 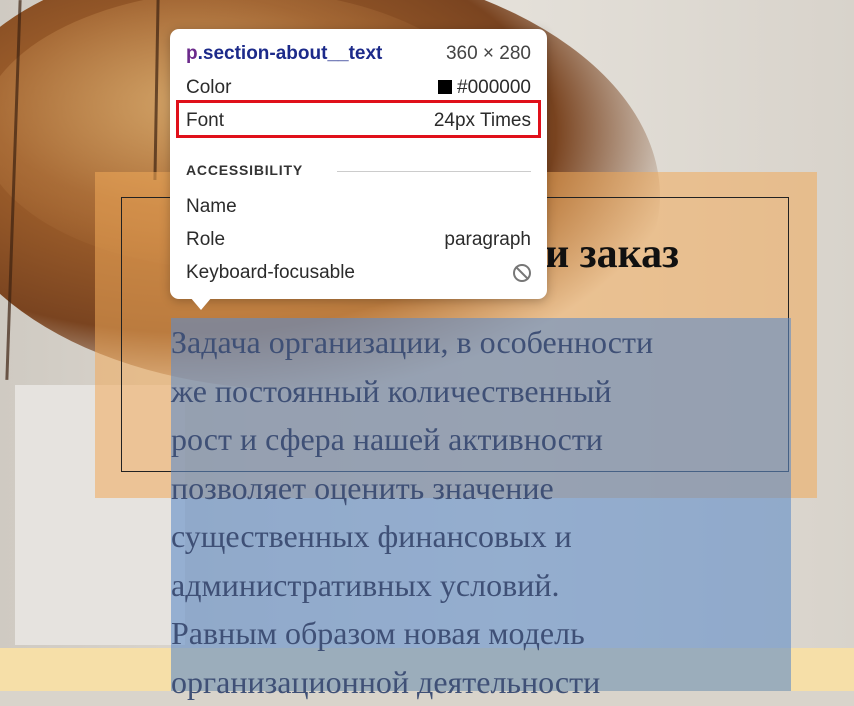 I want to click on tooltip-header: p.section-about__text 360 × 280, so click(x=358, y=54).